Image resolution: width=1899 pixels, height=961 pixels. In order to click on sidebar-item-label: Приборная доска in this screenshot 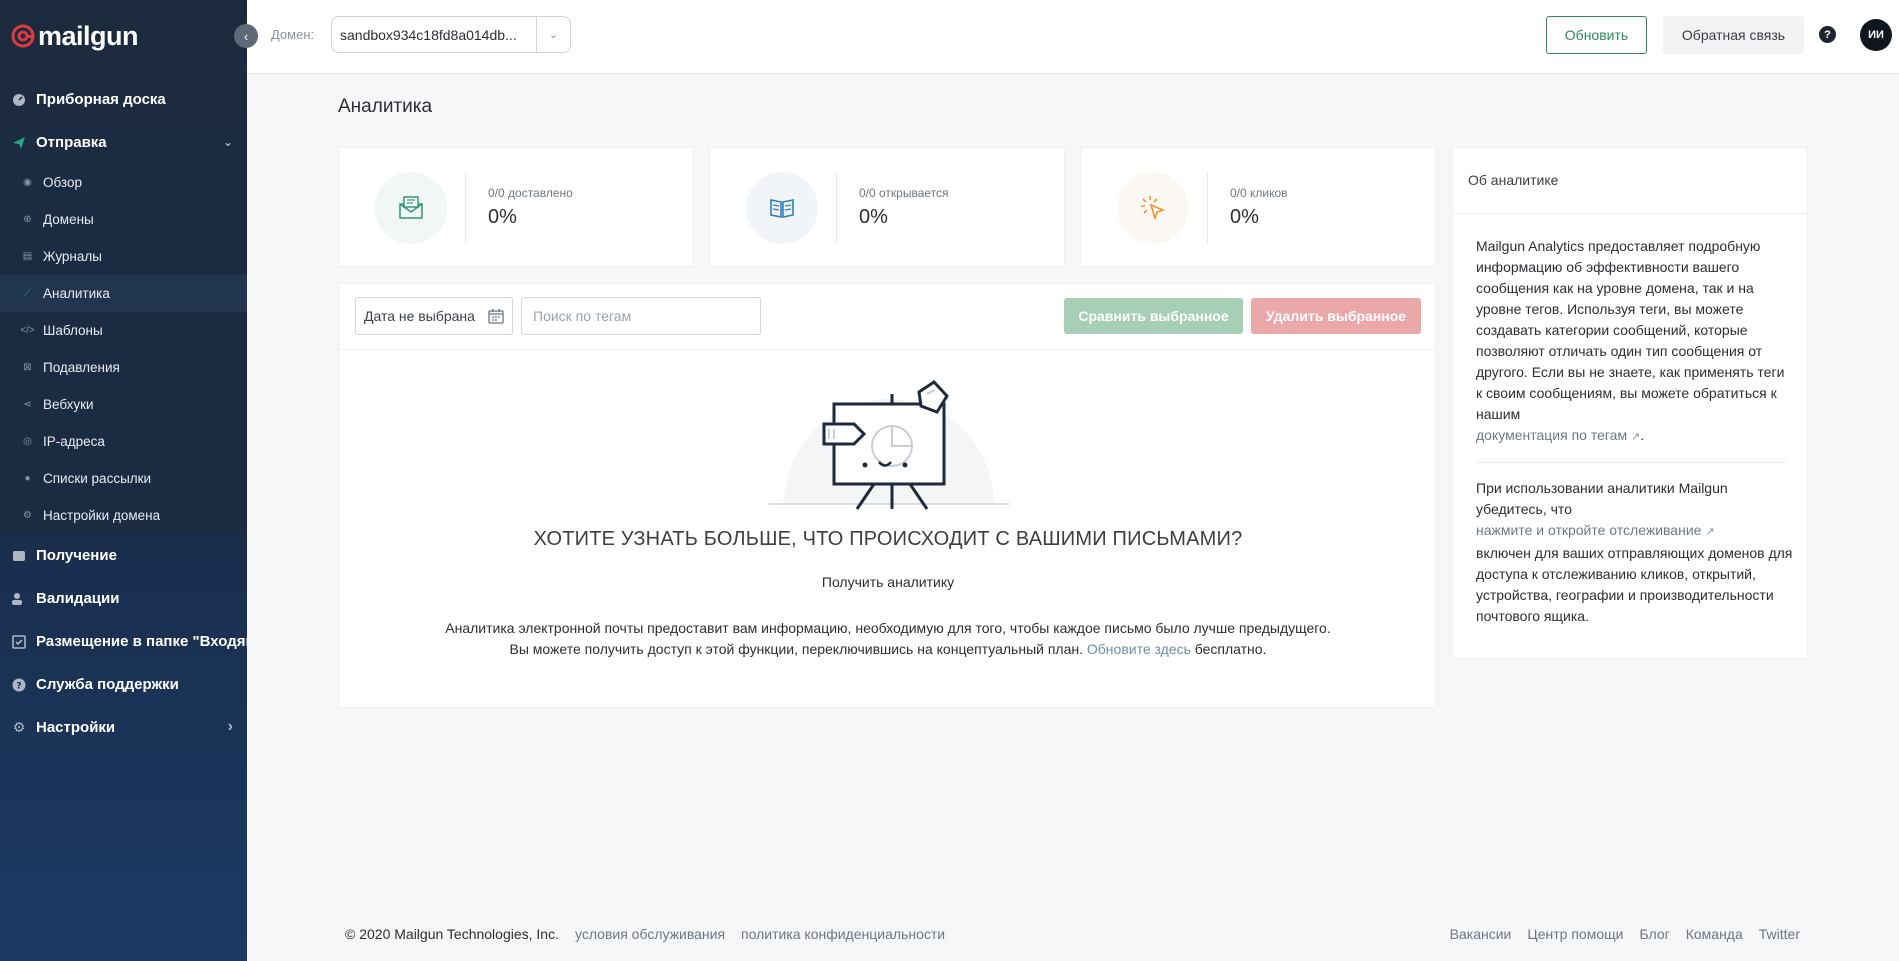, I will do `click(101, 99)`.